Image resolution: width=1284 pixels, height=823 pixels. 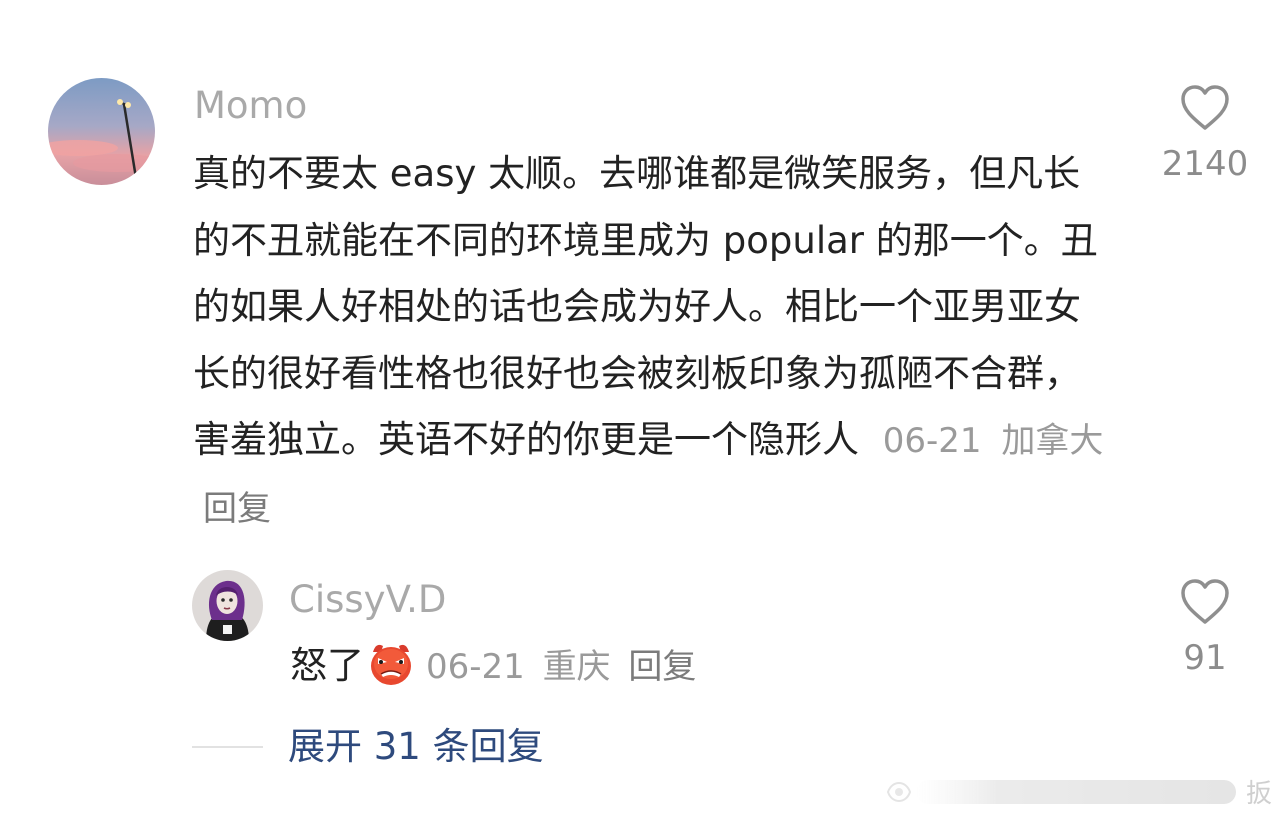 What do you see at coordinates (391, 664) in the screenshot?
I see `angry-face-emoji-icon` at bounding box center [391, 664].